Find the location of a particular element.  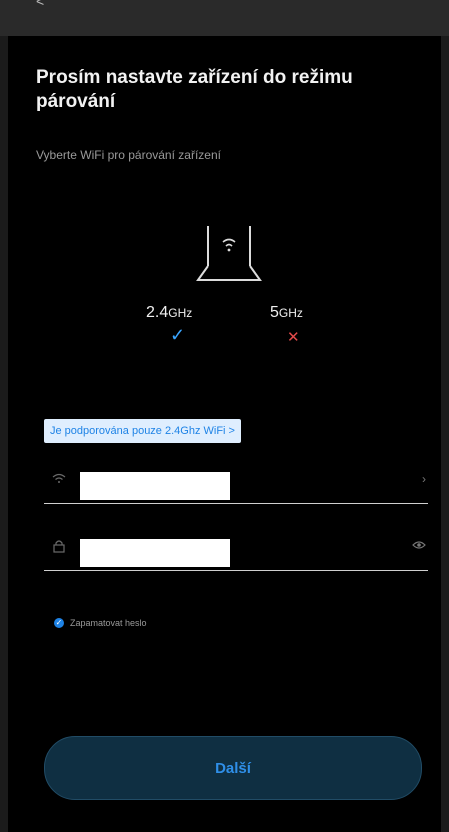

router-icon is located at coordinates (229, 253).